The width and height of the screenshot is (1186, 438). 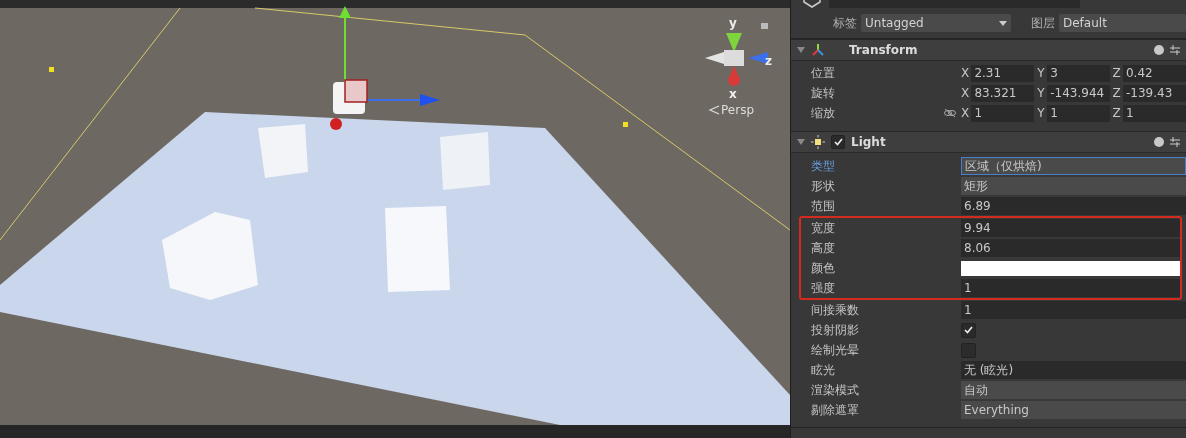 I want to click on property-label: 缩放, so click(x=823, y=113).